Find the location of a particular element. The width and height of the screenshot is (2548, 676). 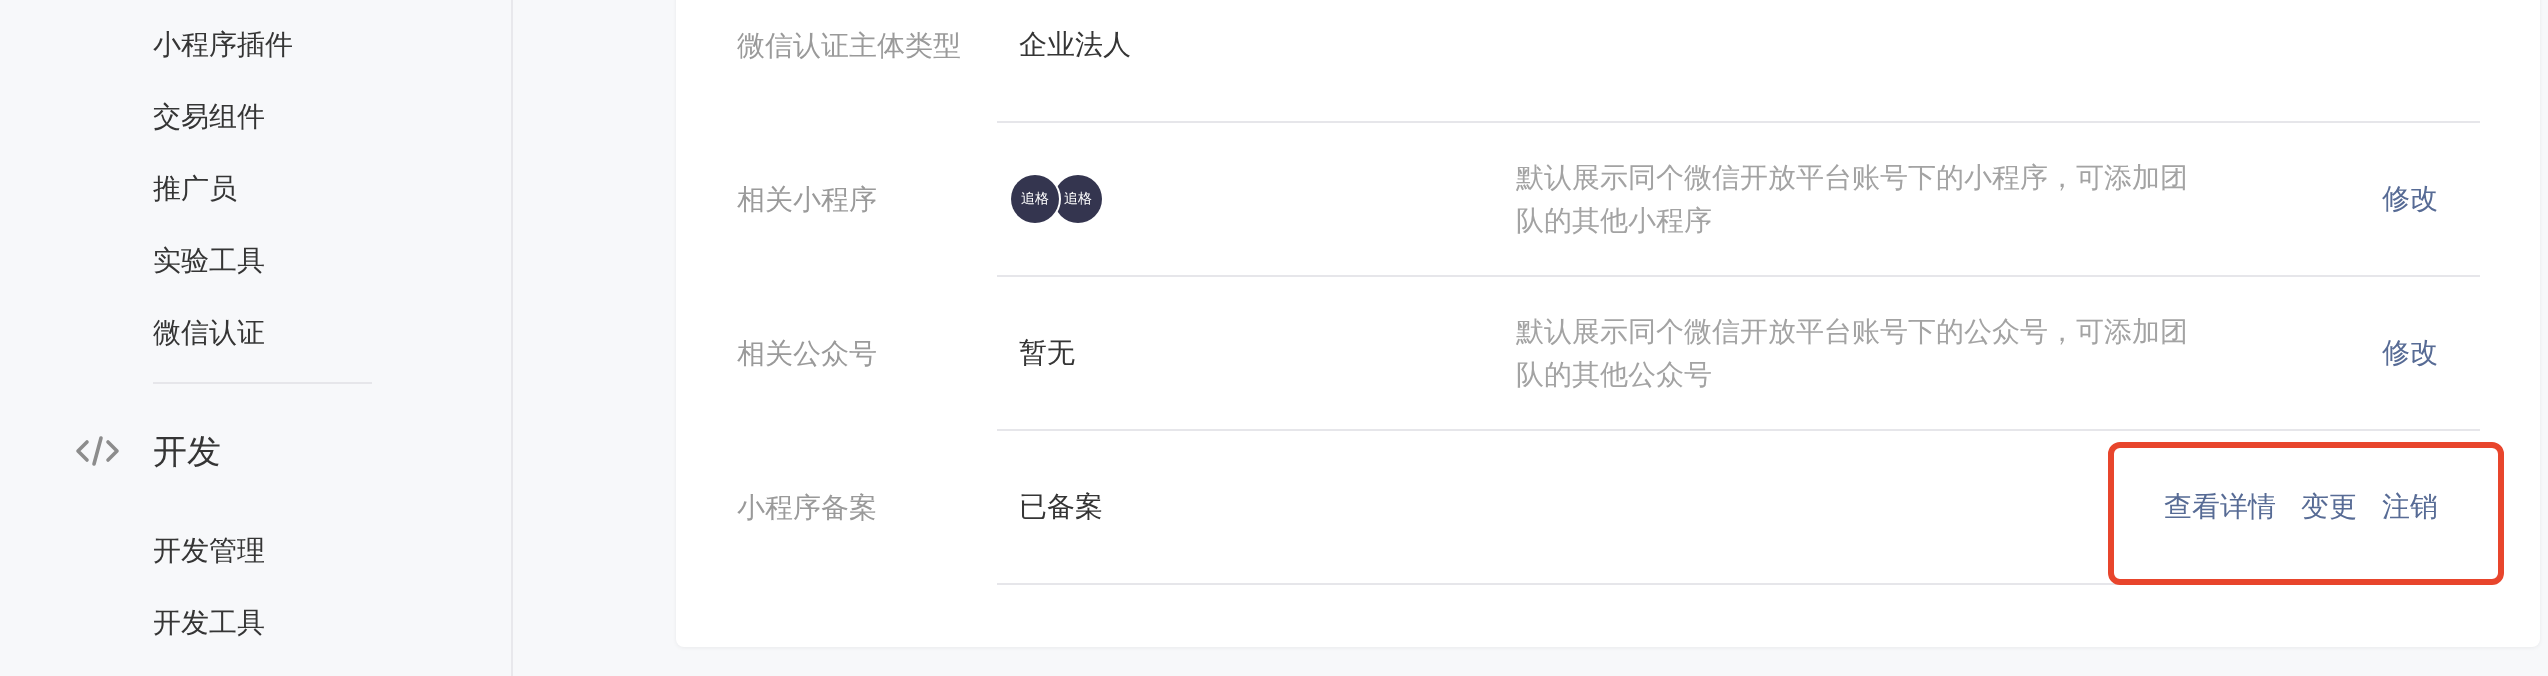

action-link: 注销 is located at coordinates (2410, 507).